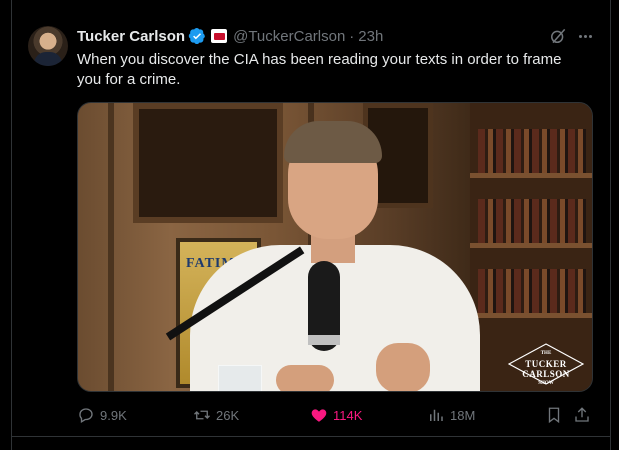  I want to click on bookmark-button, so click(554, 415).